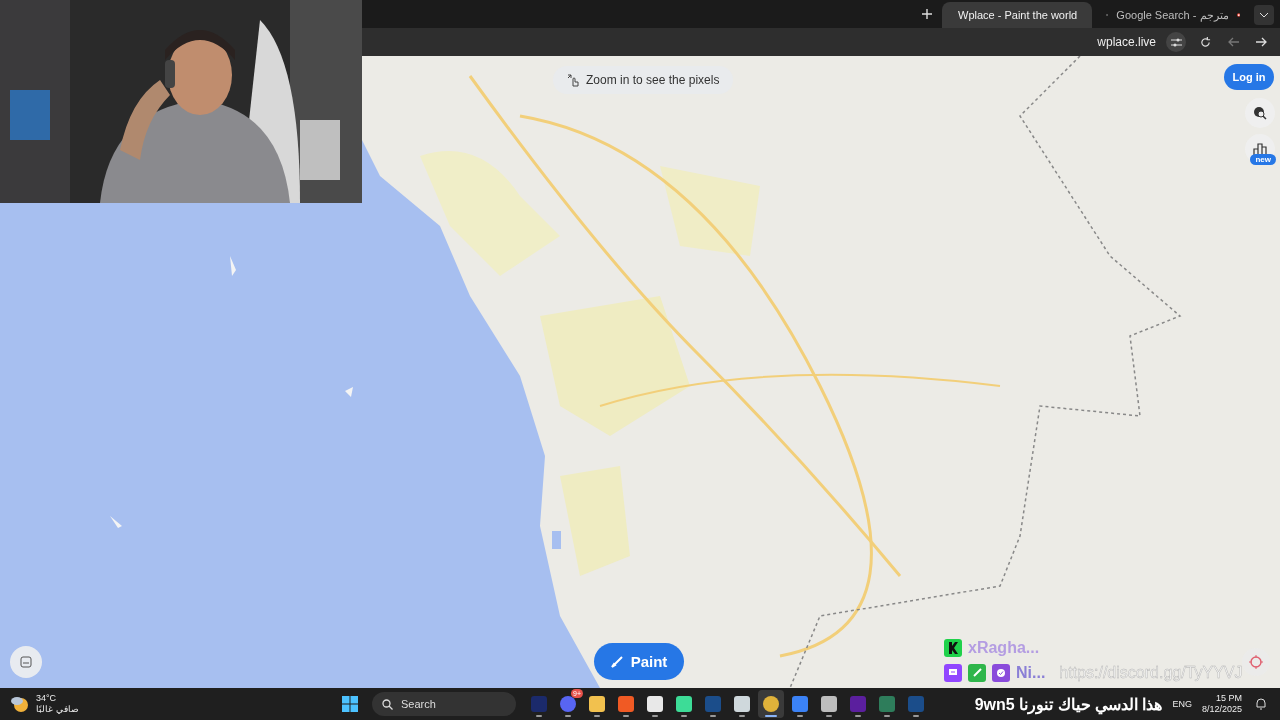  I want to click on weather-condition: صافي غالبًا, so click(57, 709).